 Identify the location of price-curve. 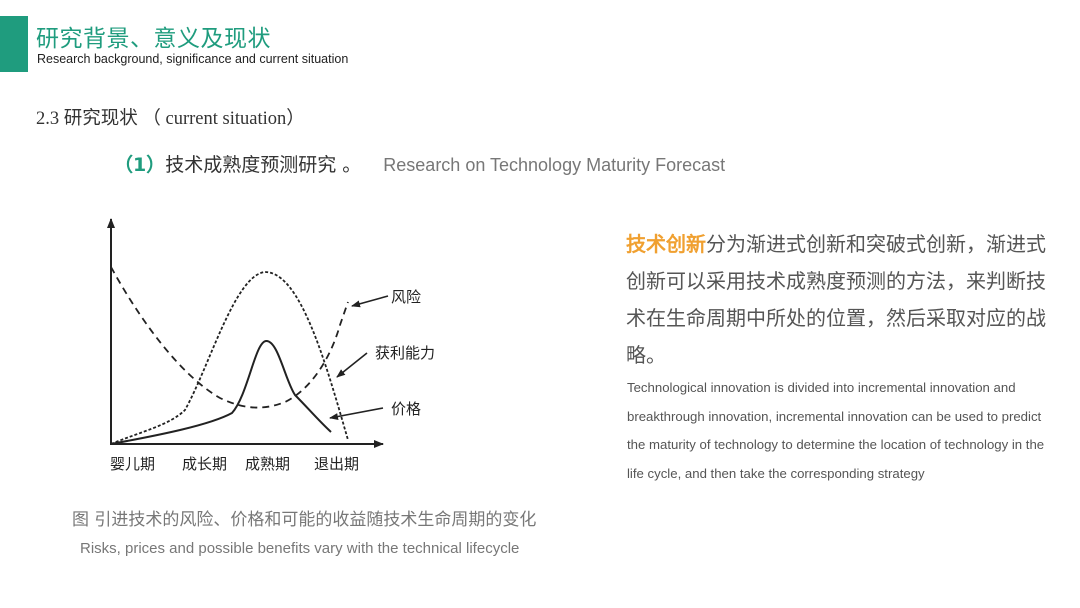
(221, 392).